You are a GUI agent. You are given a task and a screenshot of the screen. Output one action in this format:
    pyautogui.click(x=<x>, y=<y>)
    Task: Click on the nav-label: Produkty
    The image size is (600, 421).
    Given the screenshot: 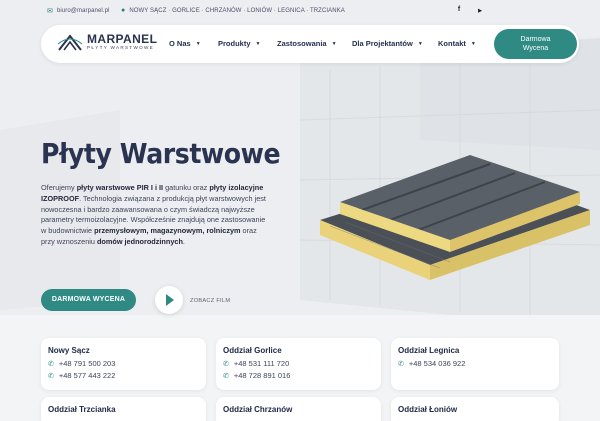 What is the action you would take?
    pyautogui.click(x=234, y=43)
    